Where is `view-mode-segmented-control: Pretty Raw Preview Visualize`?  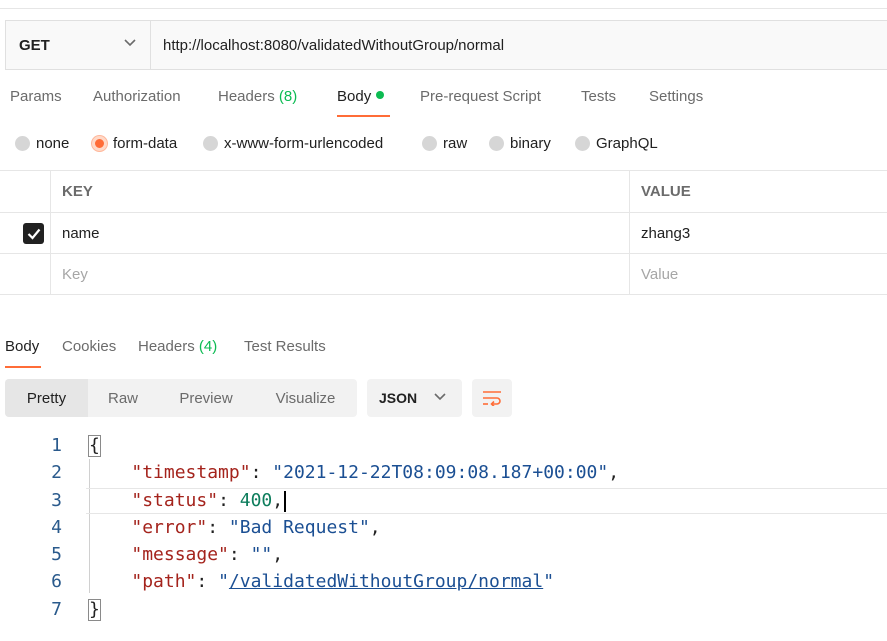 view-mode-segmented-control: Pretty Raw Preview Visualize is located at coordinates (181, 398).